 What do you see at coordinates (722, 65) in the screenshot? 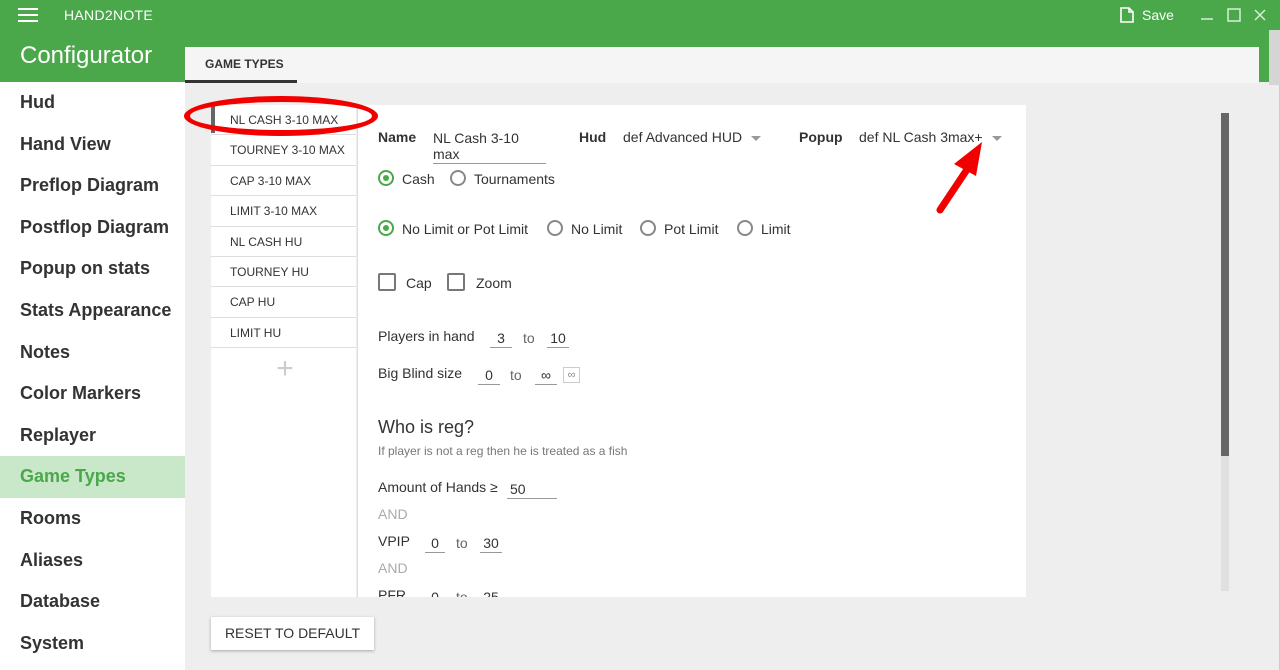
I see `tab-bar: GAME TYPES` at bounding box center [722, 65].